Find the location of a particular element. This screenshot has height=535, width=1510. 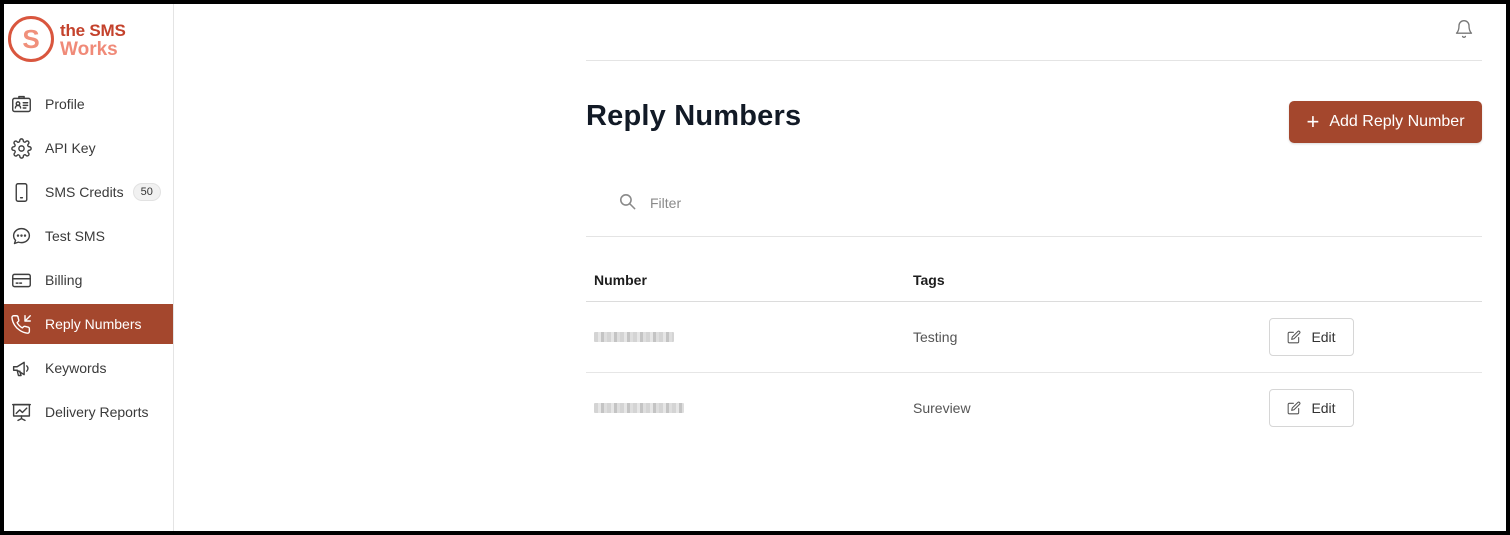

sidebar-item-keywords: Keywords is located at coordinates (88, 368).